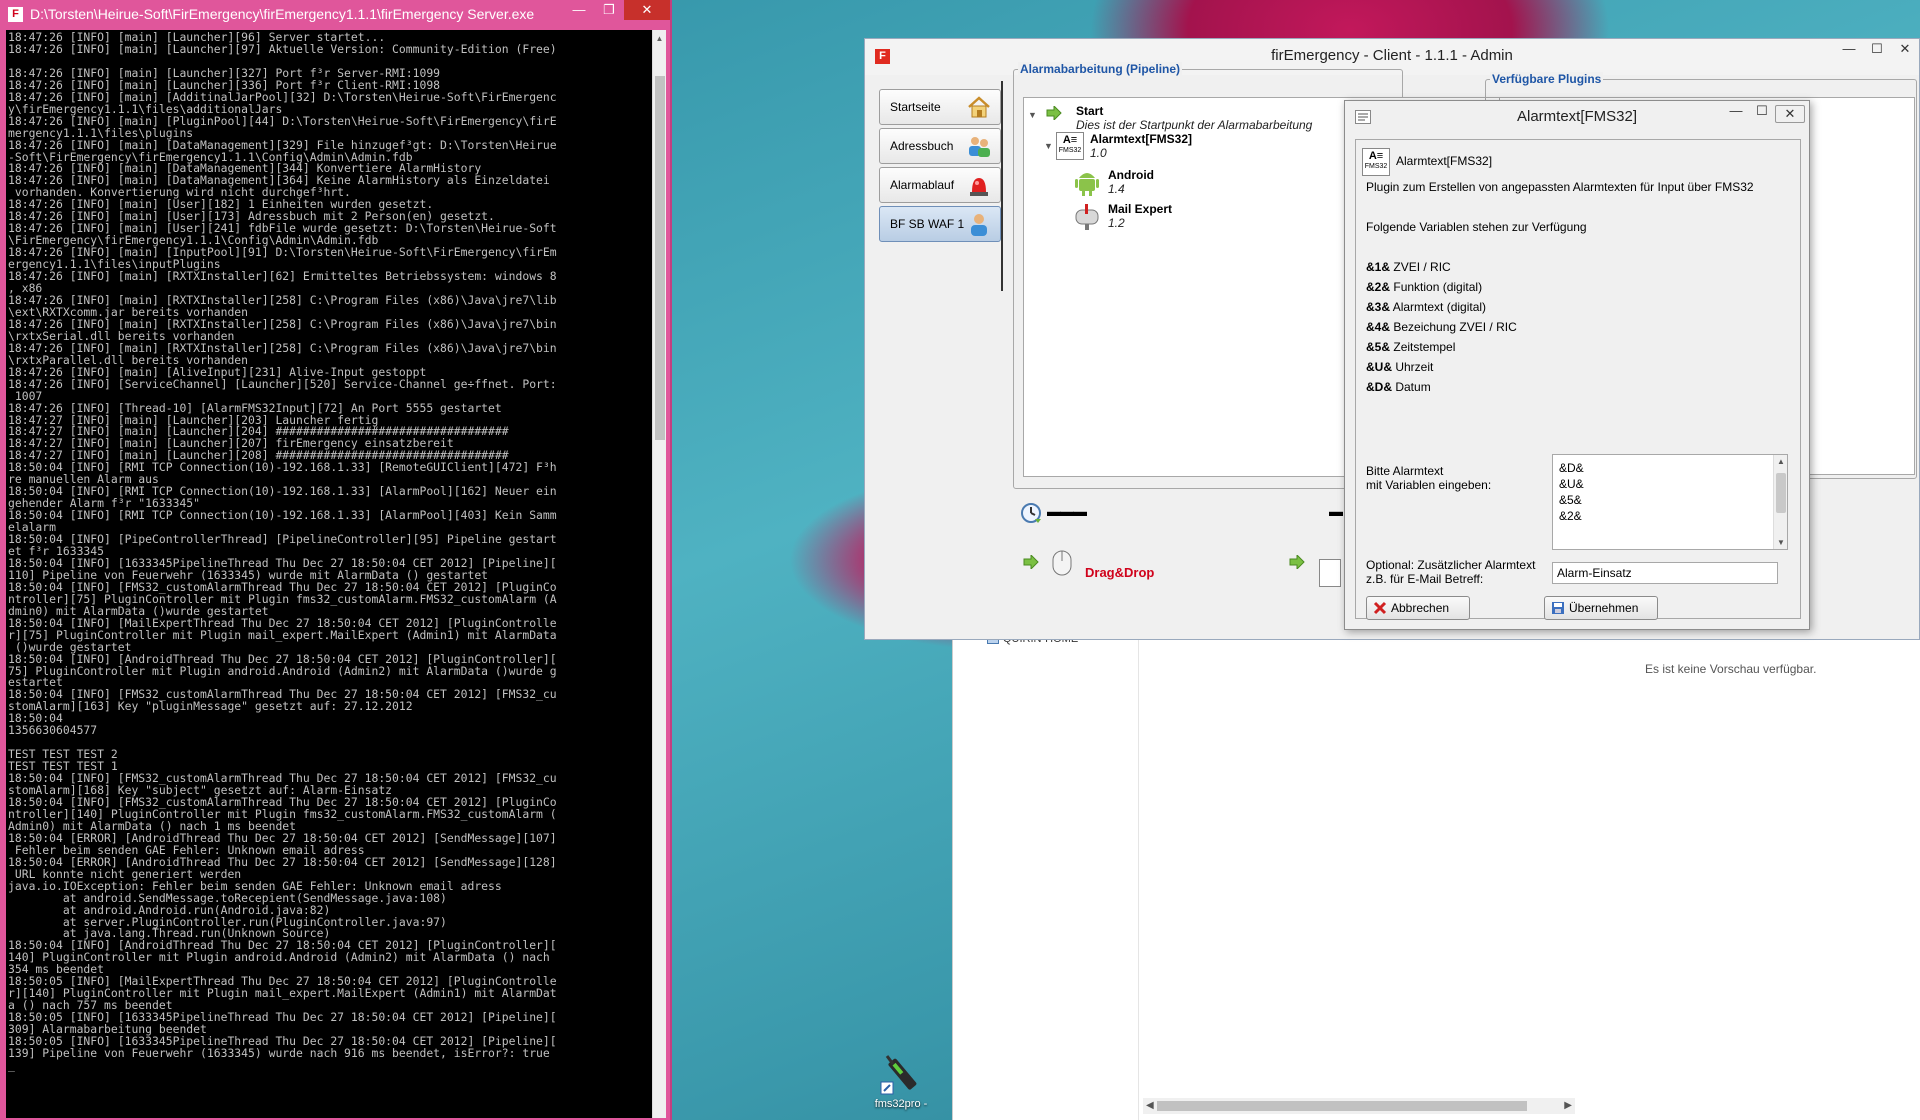 Image resolution: width=1920 pixels, height=1120 pixels. I want to click on nav-unit-button: BF SB WAF 1, so click(940, 224).